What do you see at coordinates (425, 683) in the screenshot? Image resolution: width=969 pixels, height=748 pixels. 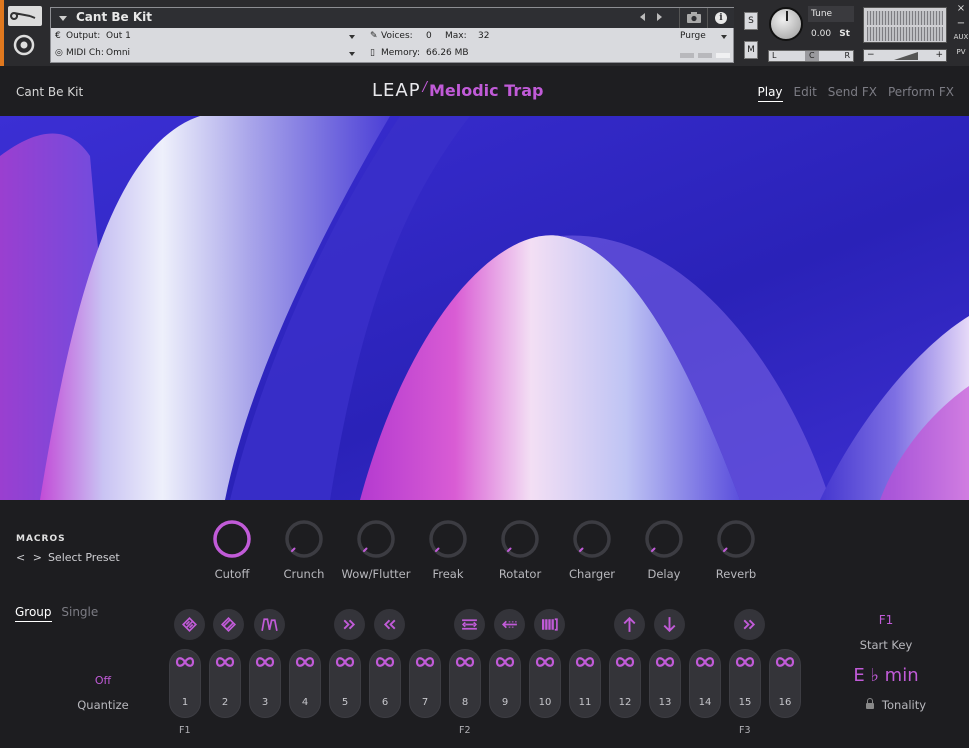 I see `pad-7: 7` at bounding box center [425, 683].